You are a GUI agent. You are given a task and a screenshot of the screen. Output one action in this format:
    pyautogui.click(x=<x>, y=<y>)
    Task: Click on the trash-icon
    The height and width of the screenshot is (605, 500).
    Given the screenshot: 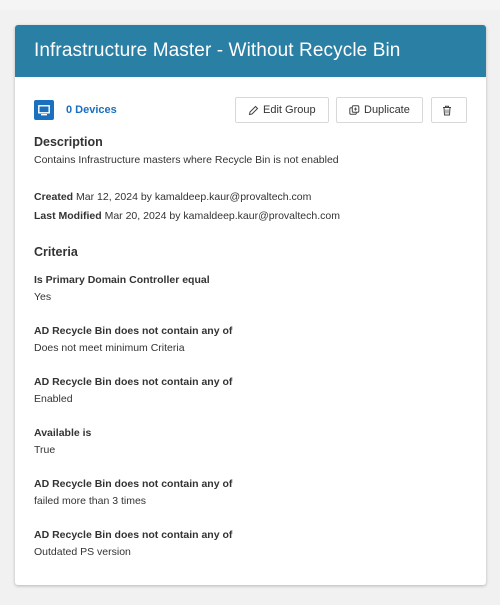 What is the action you would take?
    pyautogui.click(x=447, y=110)
    